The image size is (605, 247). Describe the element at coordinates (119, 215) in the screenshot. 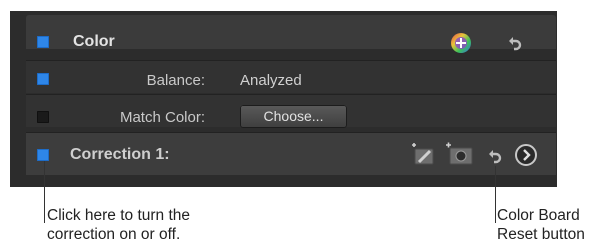

I see `callout-left-line1: Click here to turn the` at that location.